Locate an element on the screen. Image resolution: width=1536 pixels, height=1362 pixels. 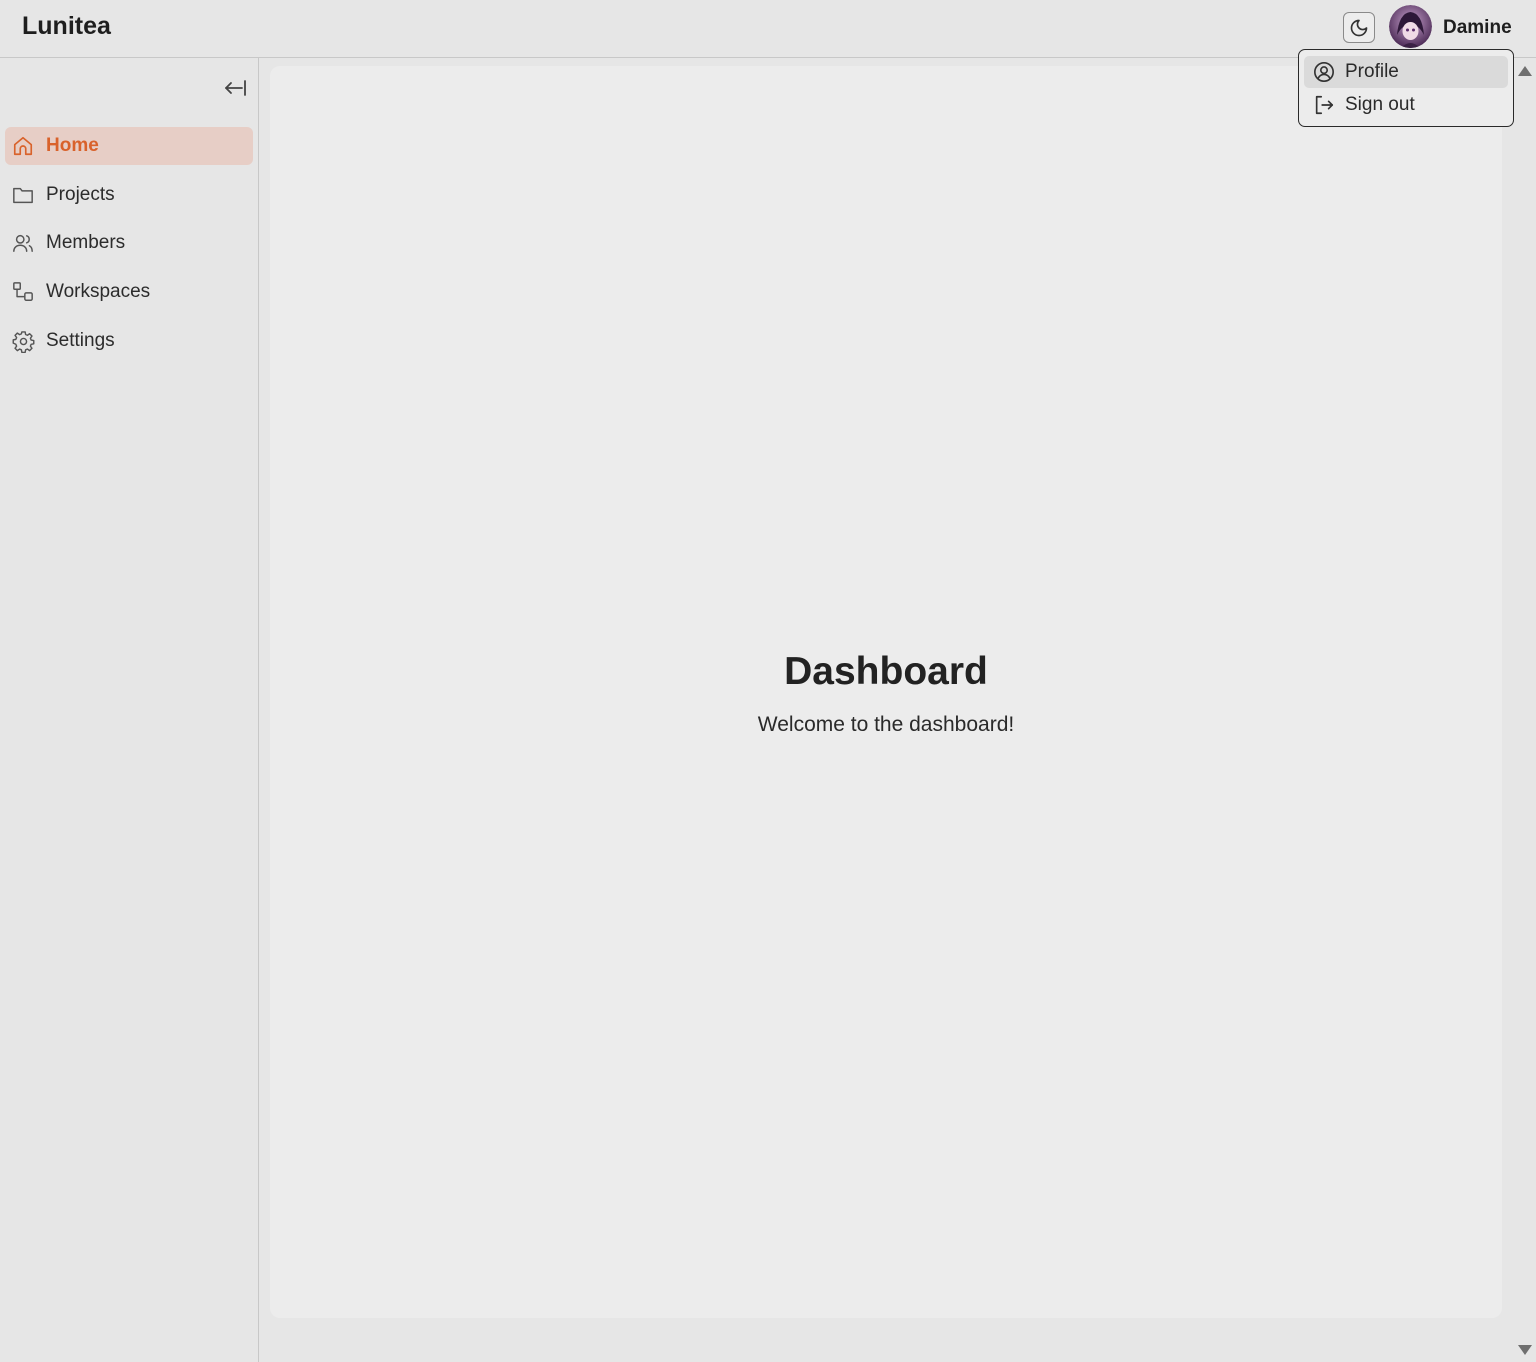
sidebar-item-settings: Settings is located at coordinates (129, 341).